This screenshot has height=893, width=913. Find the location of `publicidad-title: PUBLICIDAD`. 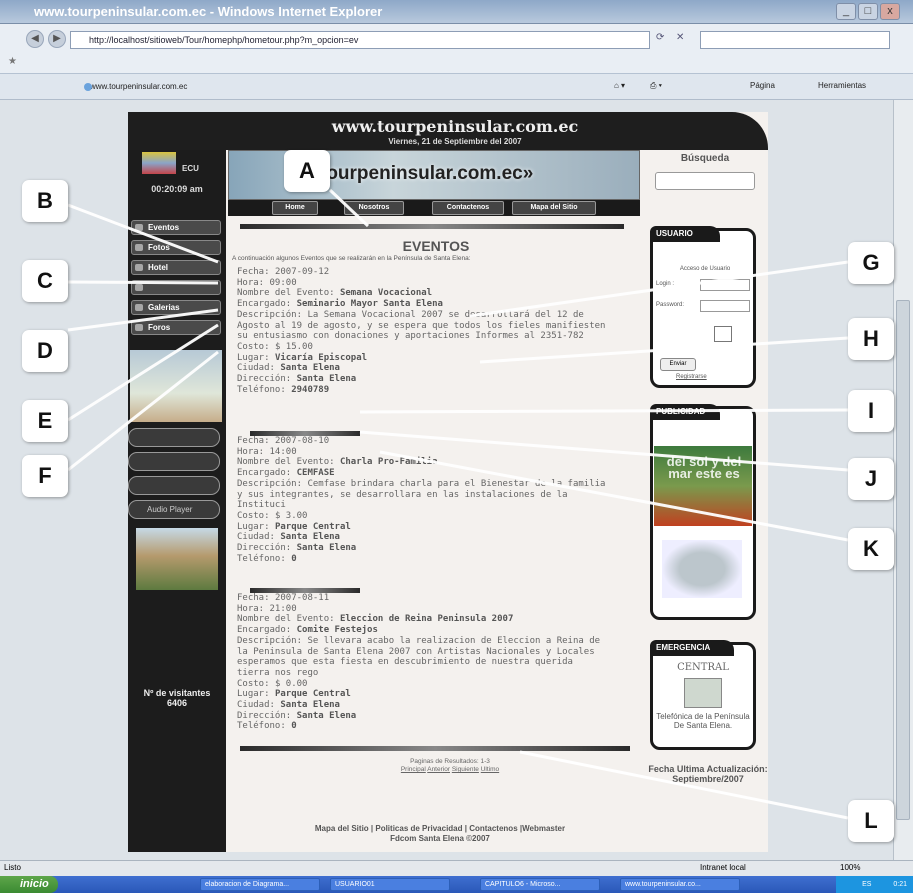

publicidad-title: PUBLICIDAD is located at coordinates (685, 412).